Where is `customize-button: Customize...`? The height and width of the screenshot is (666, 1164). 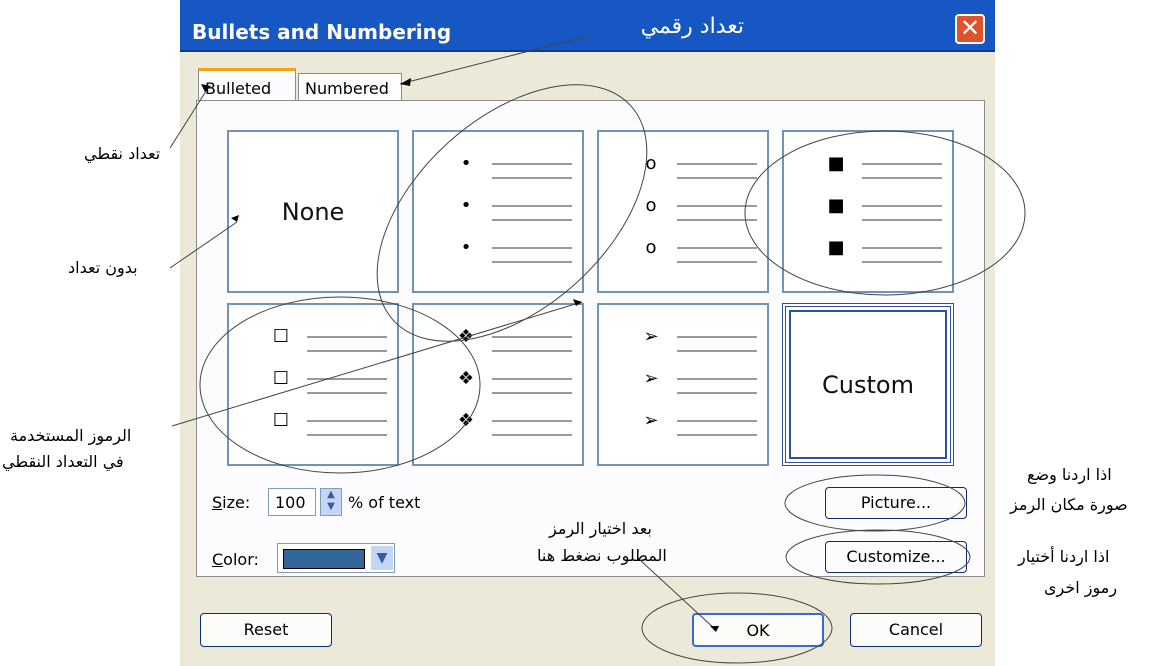
customize-button: Customize... is located at coordinates (896, 557).